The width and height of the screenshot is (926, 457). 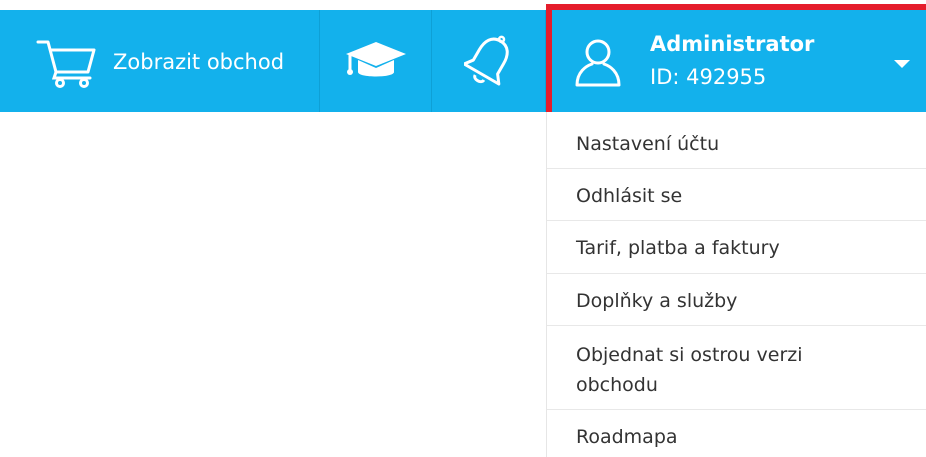 What do you see at coordinates (66, 64) in the screenshot?
I see `cart-icon` at bounding box center [66, 64].